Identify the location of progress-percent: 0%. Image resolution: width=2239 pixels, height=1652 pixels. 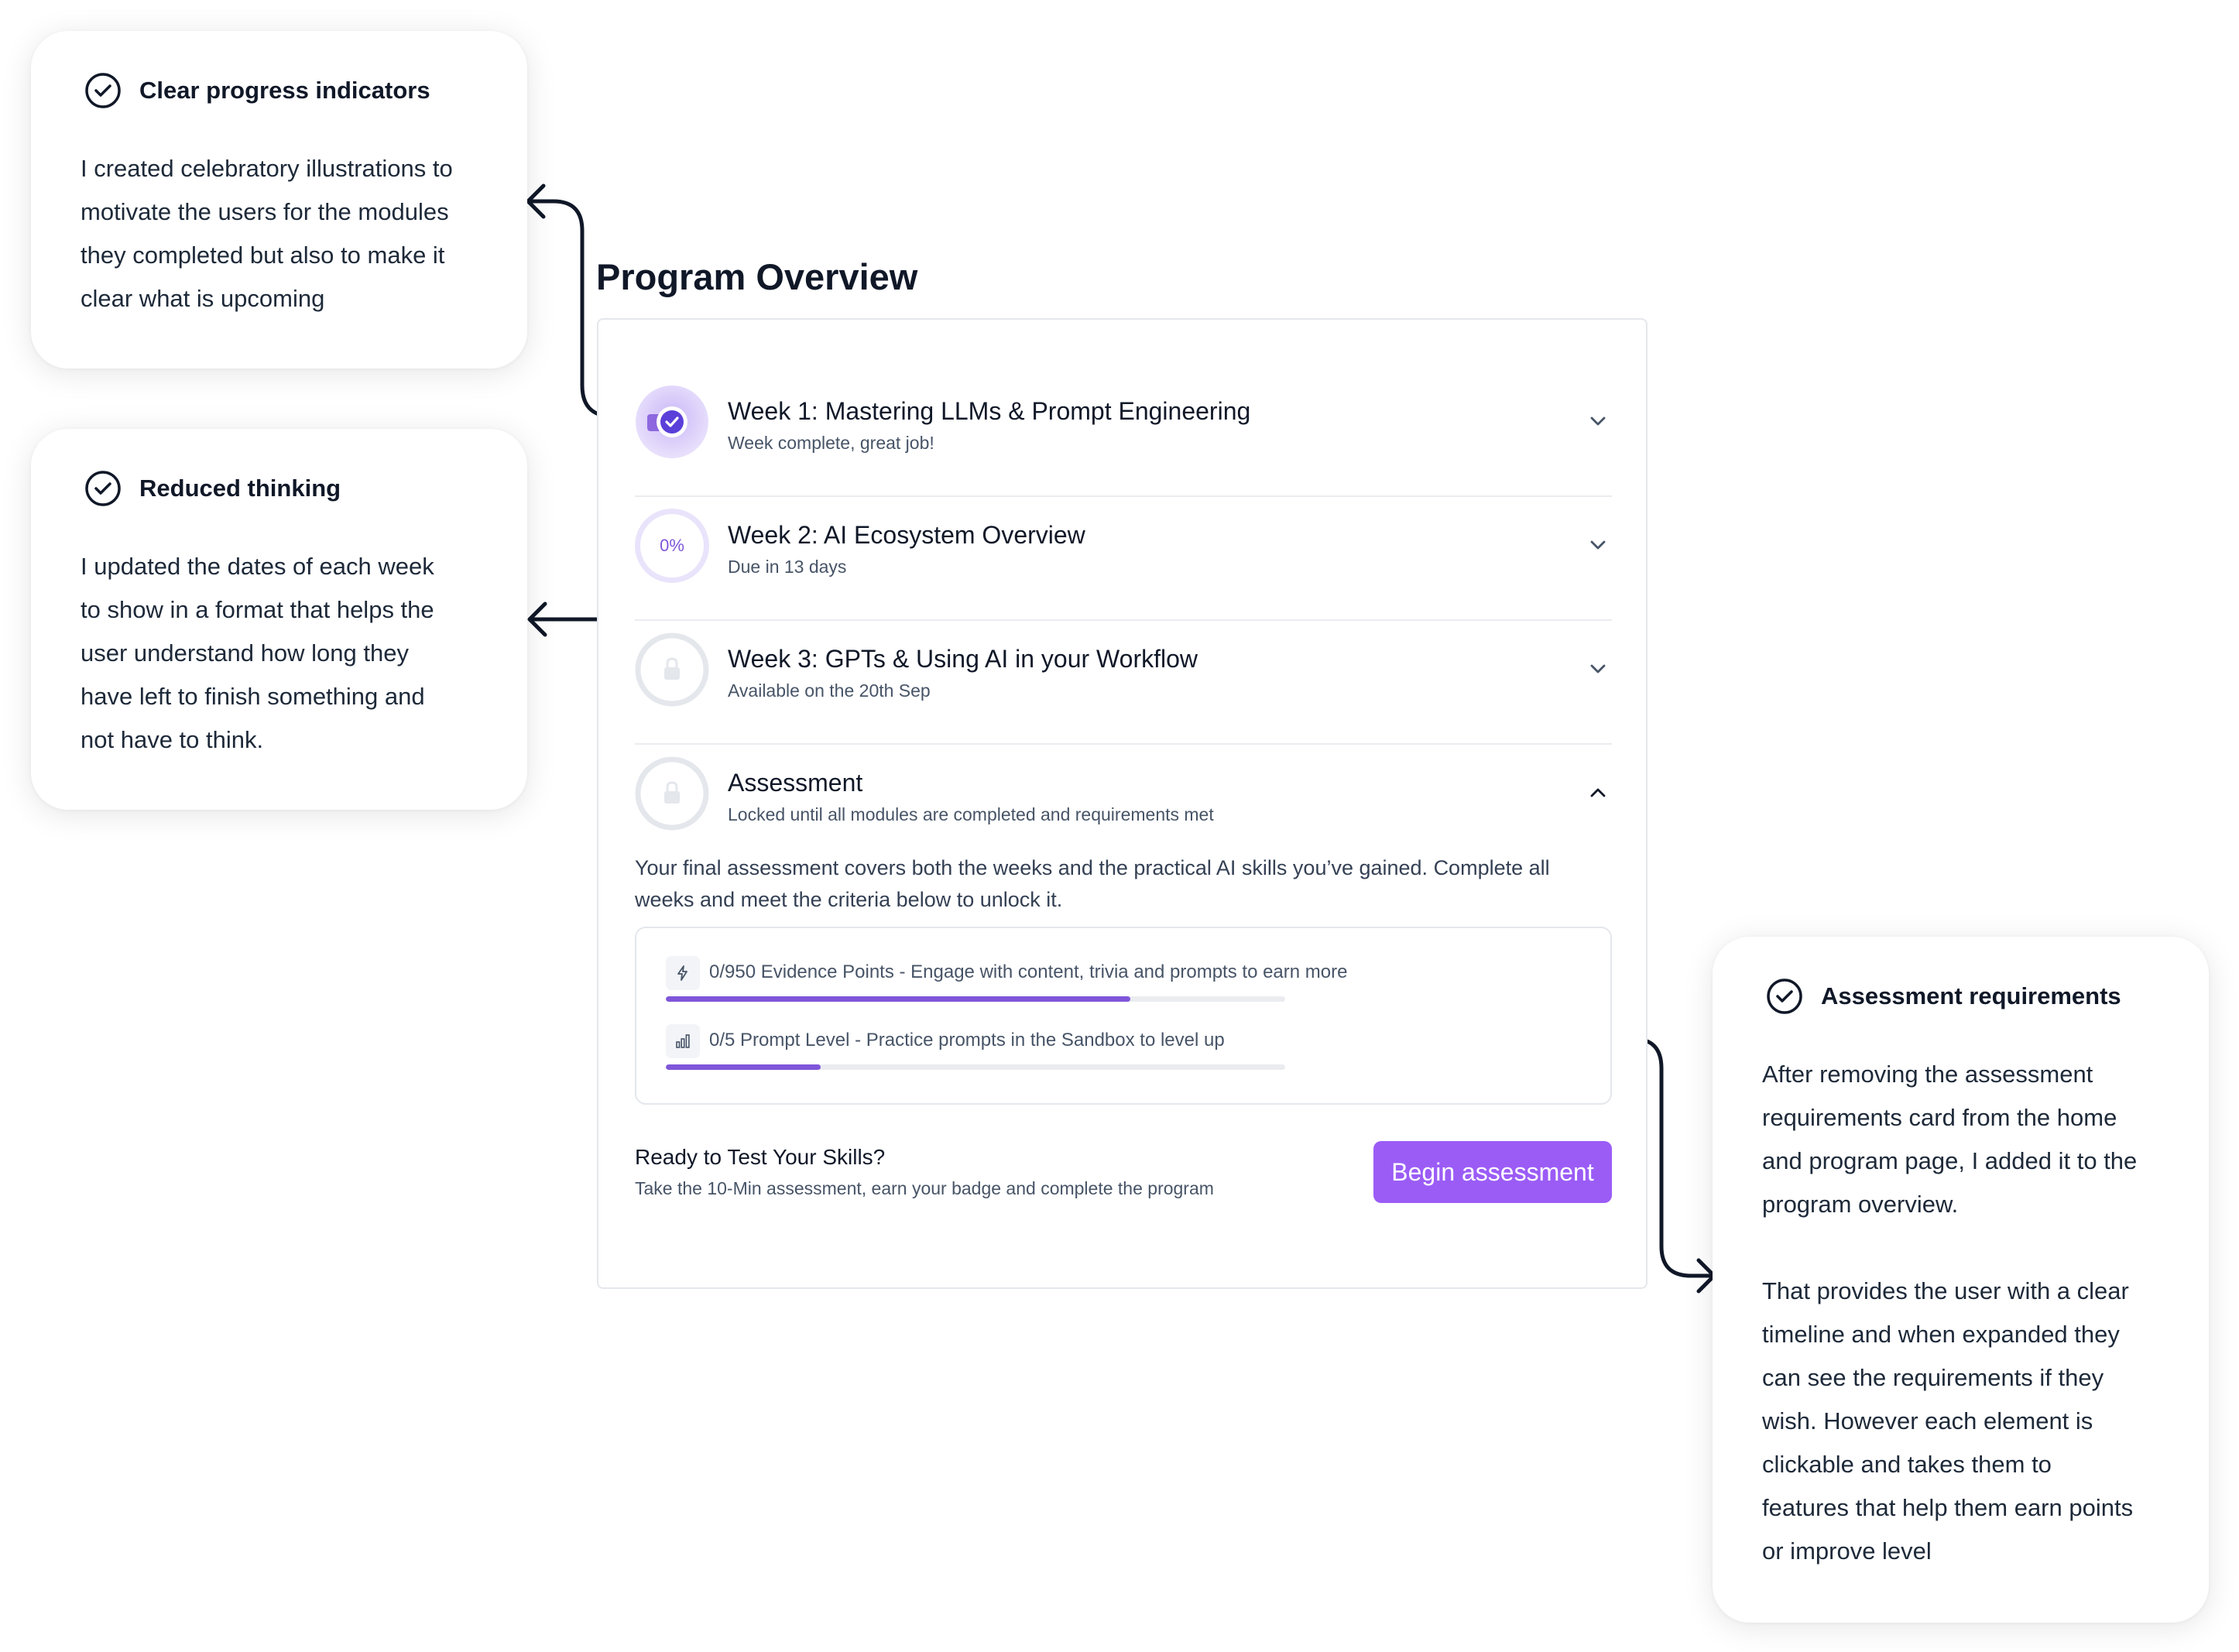
(672, 545).